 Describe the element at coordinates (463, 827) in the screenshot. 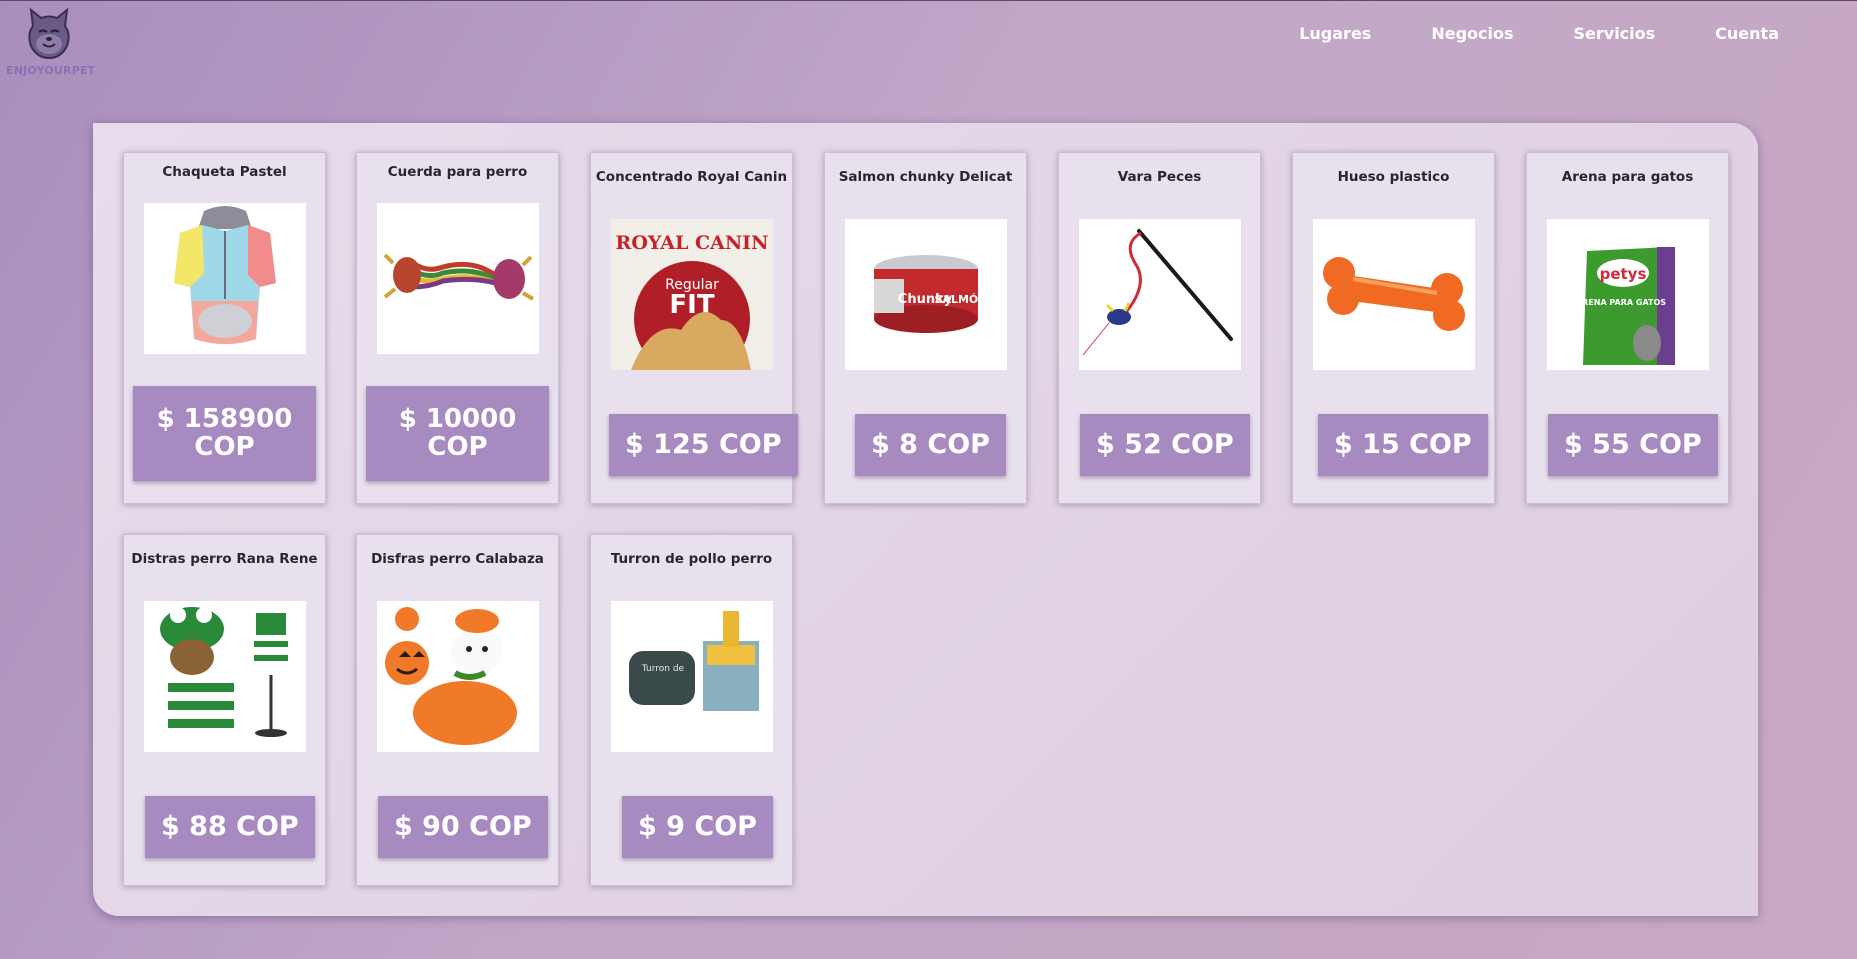

I see `price-button: $ 90 COP` at that location.